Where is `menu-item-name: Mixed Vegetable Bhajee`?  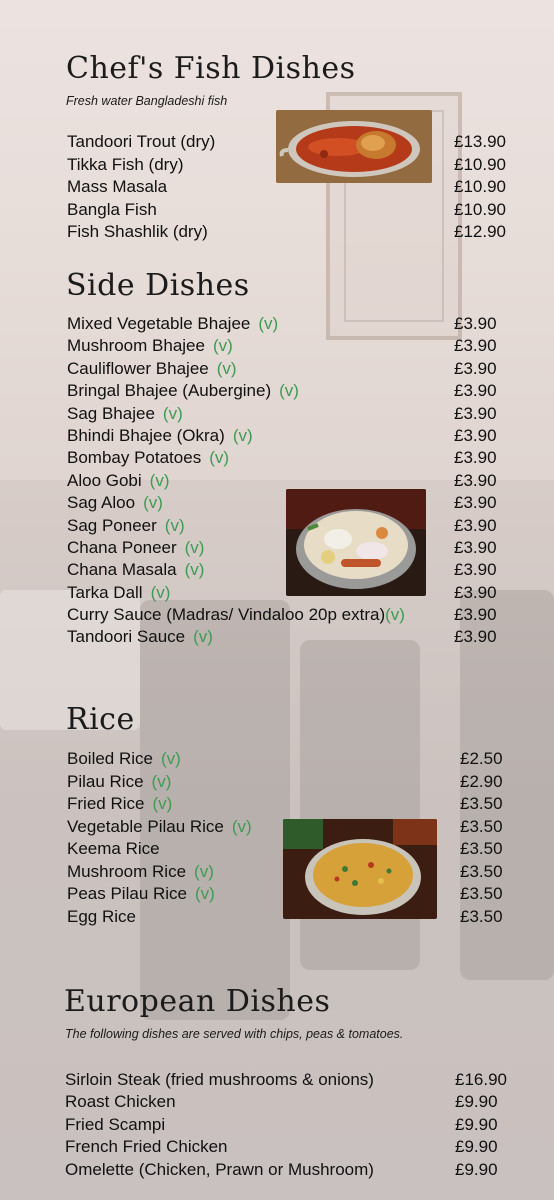 menu-item-name: Mixed Vegetable Bhajee is located at coordinates (159, 323).